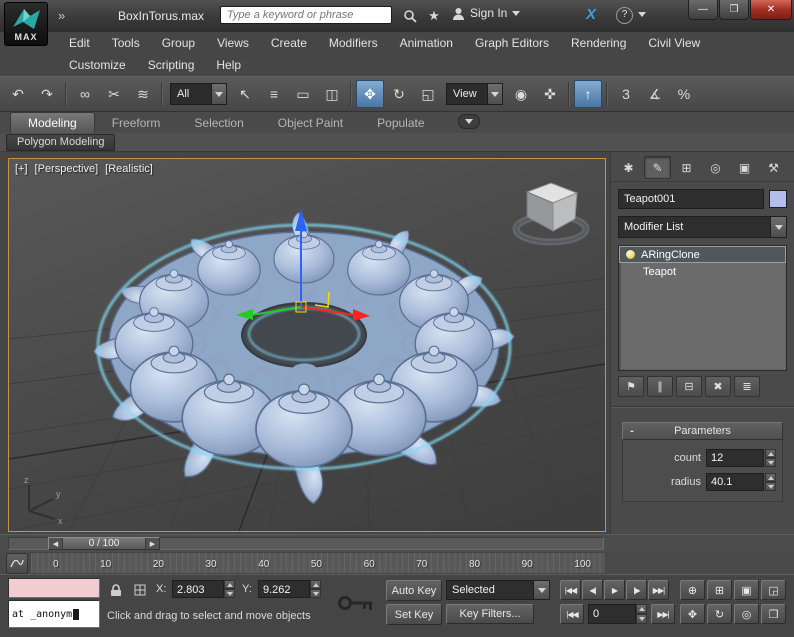 This screenshot has height=637, width=794. I want to click on y-coordinate-field: 9.262, so click(284, 589).